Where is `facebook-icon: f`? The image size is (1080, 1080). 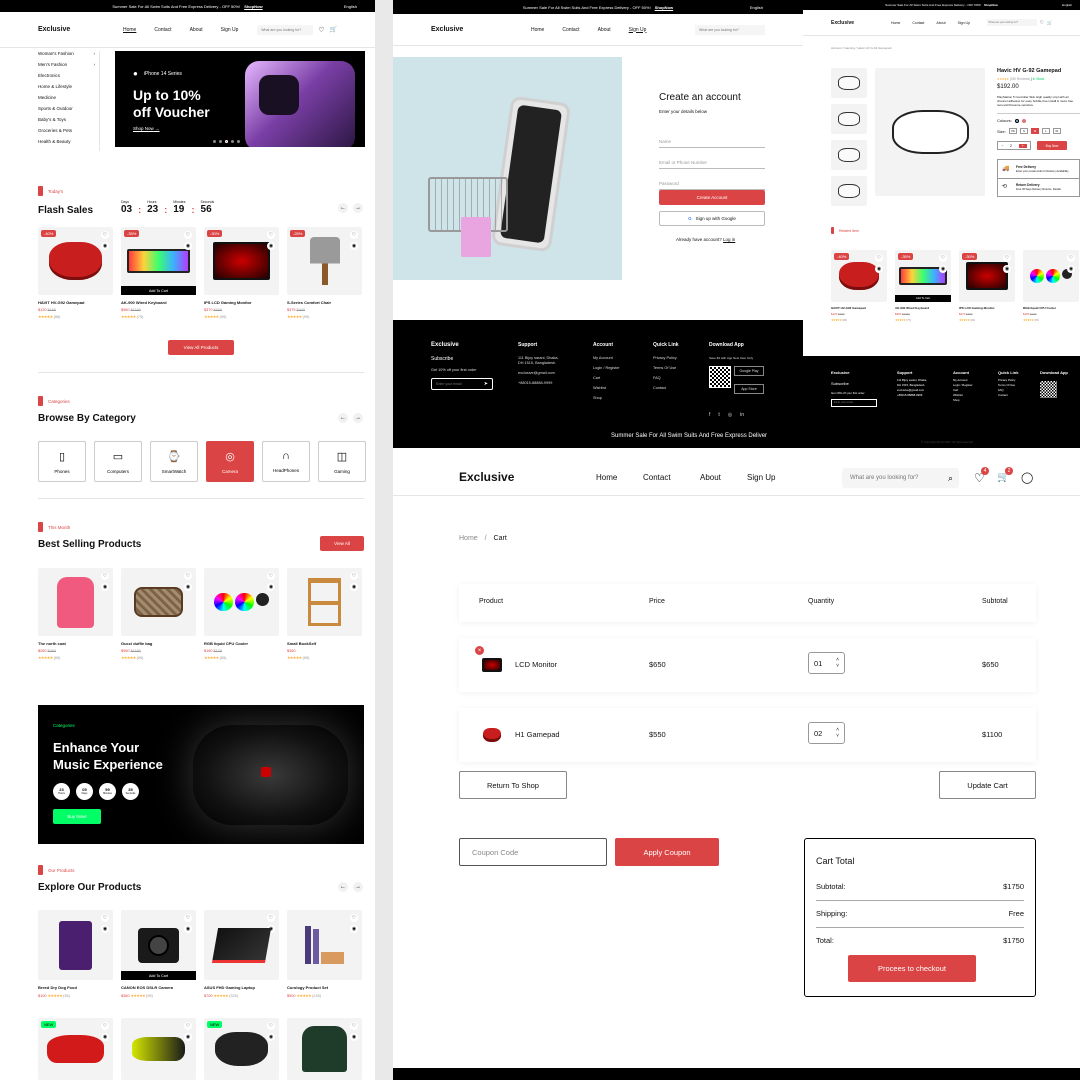
facebook-icon: f is located at coordinates (709, 415).